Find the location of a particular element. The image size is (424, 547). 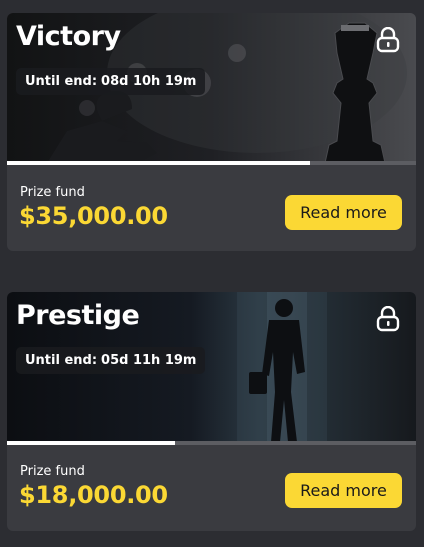

countdown-timer: Until end: 05d 11h 19m is located at coordinates (111, 360).